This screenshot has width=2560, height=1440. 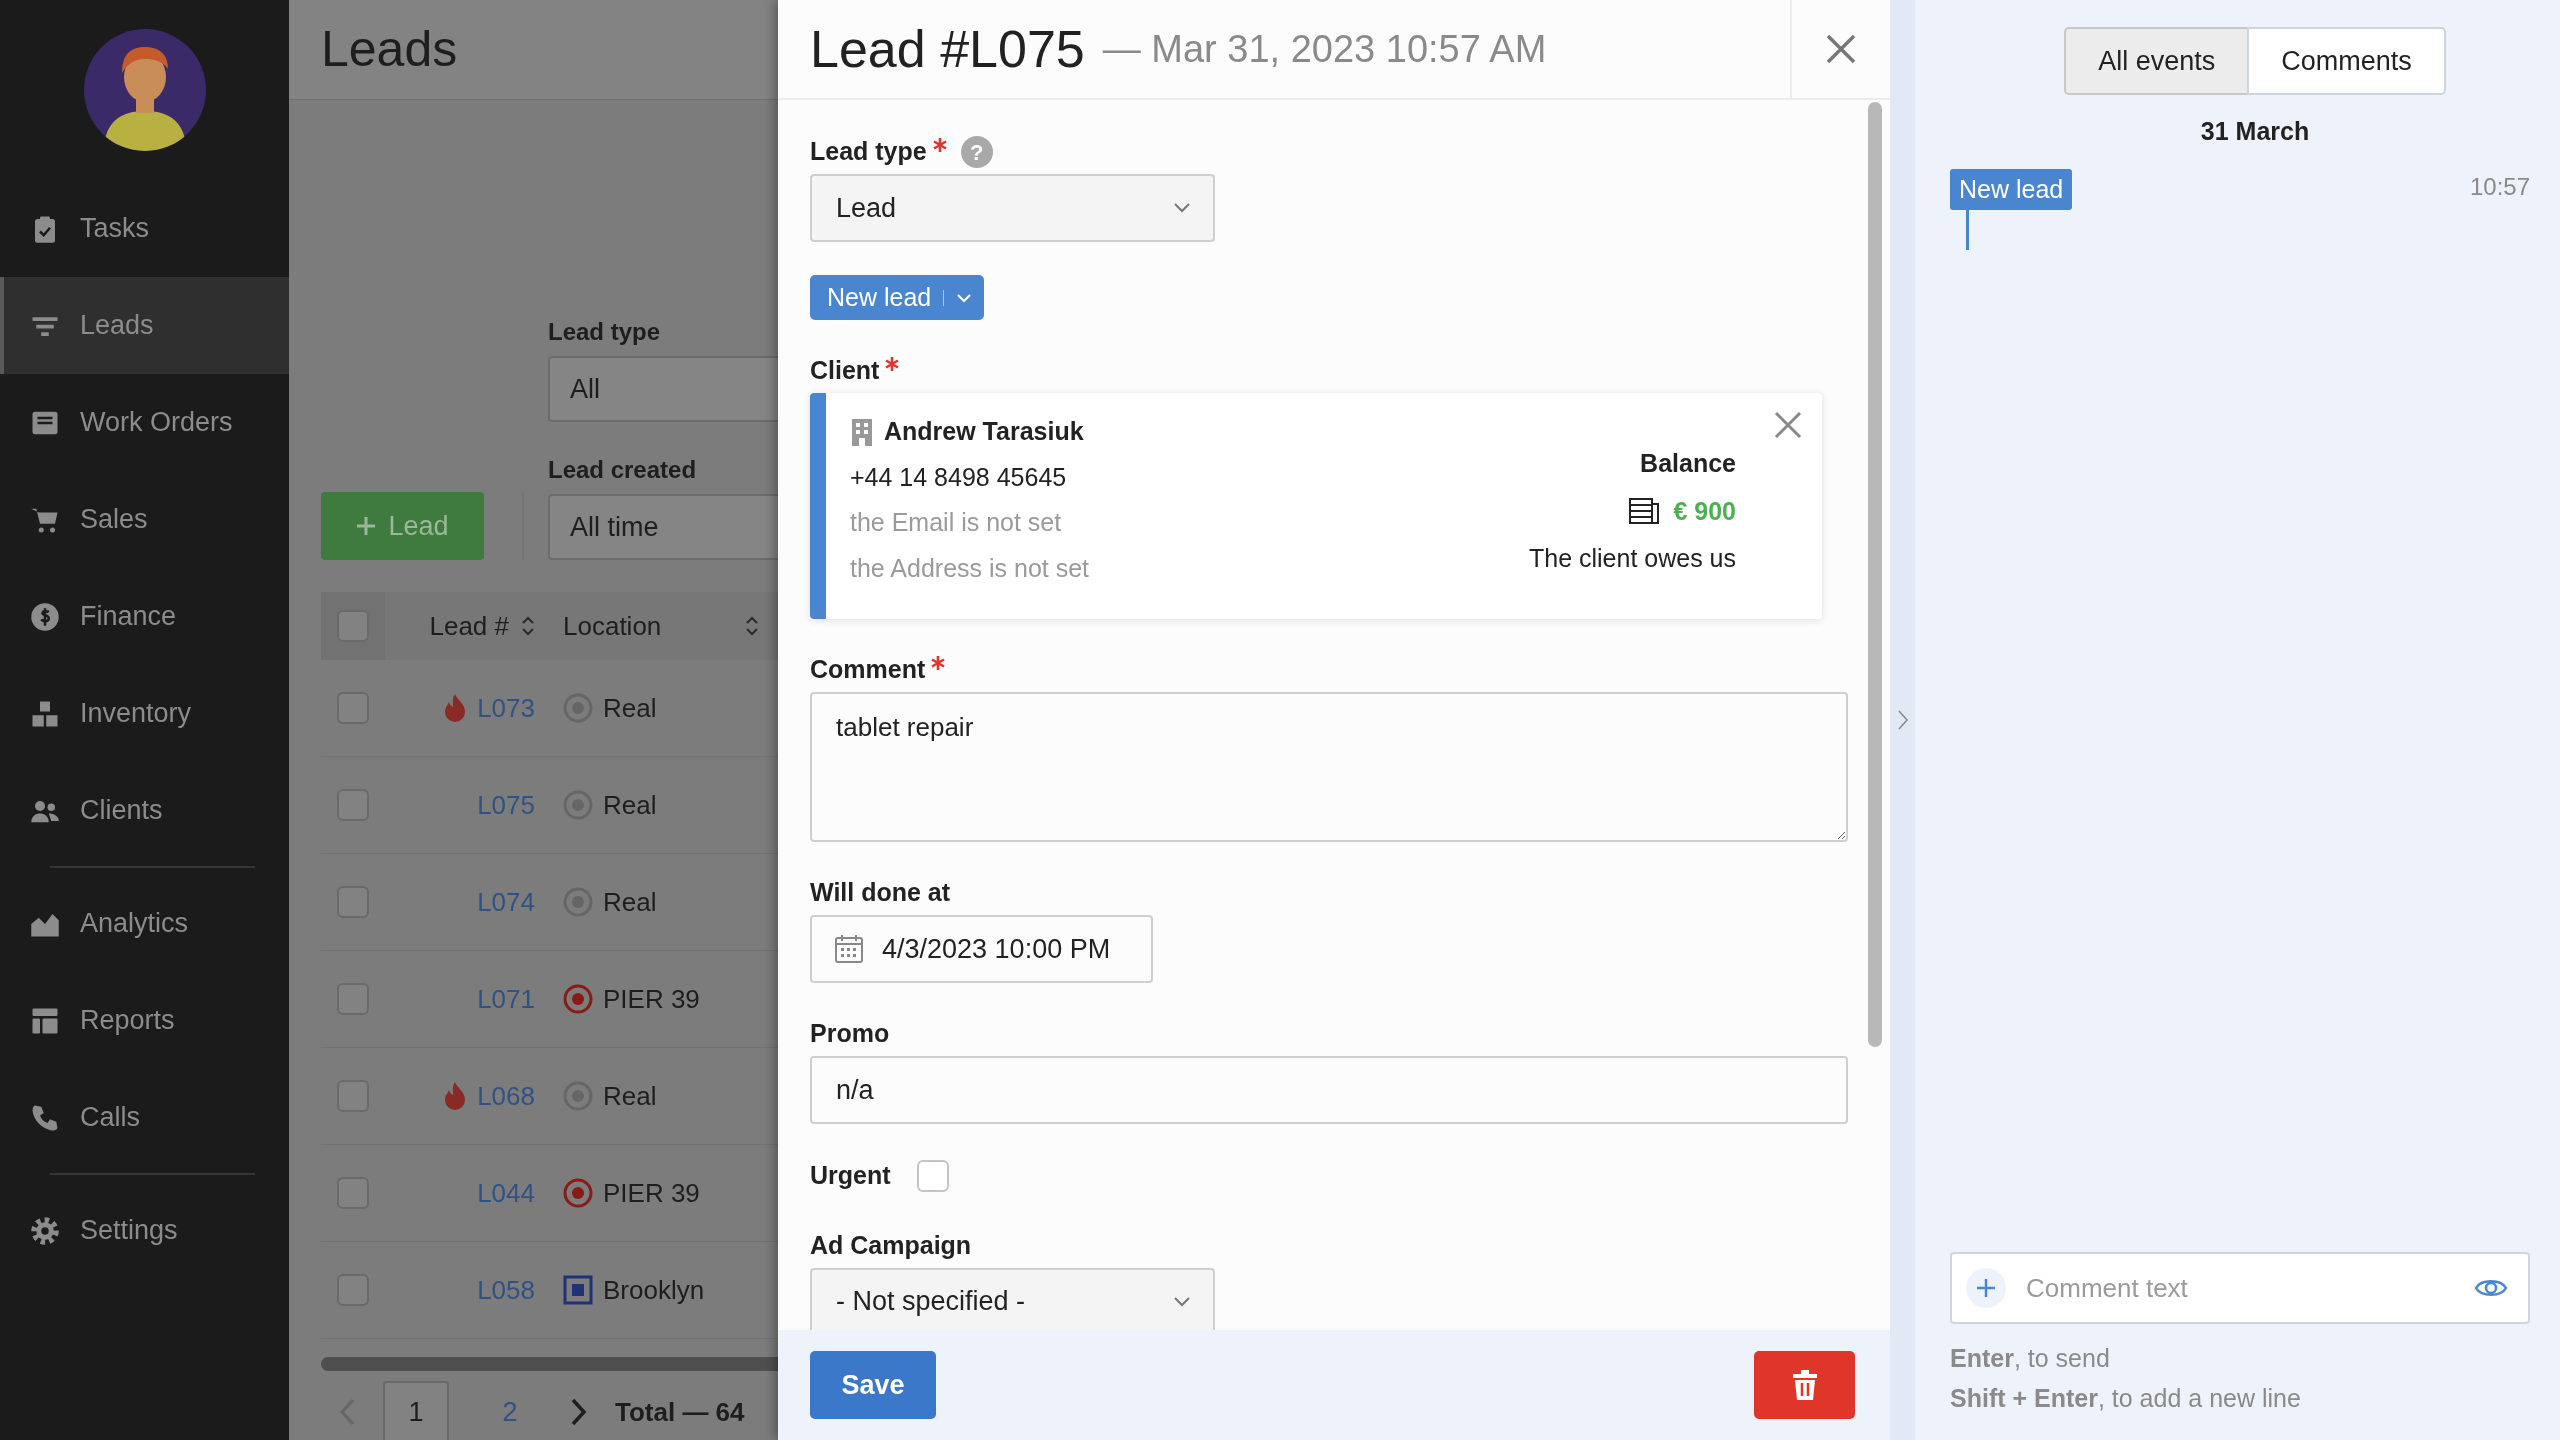 What do you see at coordinates (845, 371) in the screenshot?
I see `field-label: Client` at bounding box center [845, 371].